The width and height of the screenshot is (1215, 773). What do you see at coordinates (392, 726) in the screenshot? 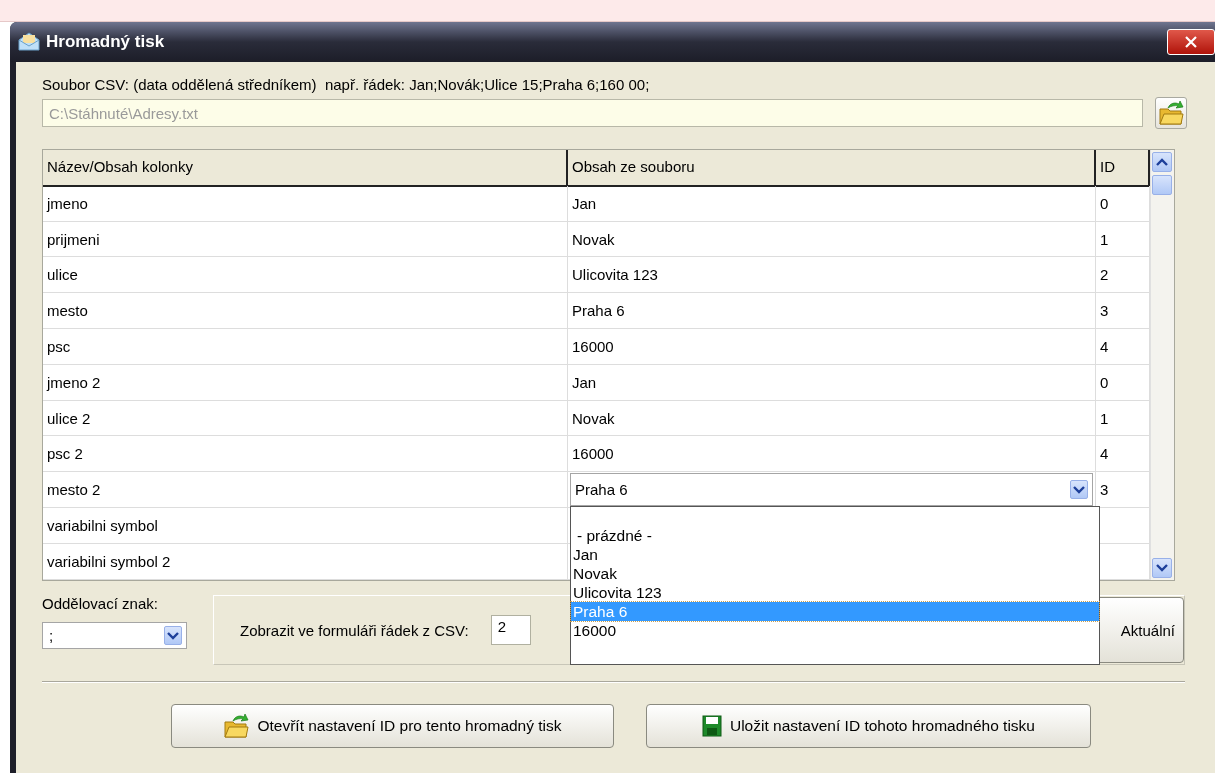
I see `open-button: Otevřít nastavení ID pro tento hromadný tisk` at bounding box center [392, 726].